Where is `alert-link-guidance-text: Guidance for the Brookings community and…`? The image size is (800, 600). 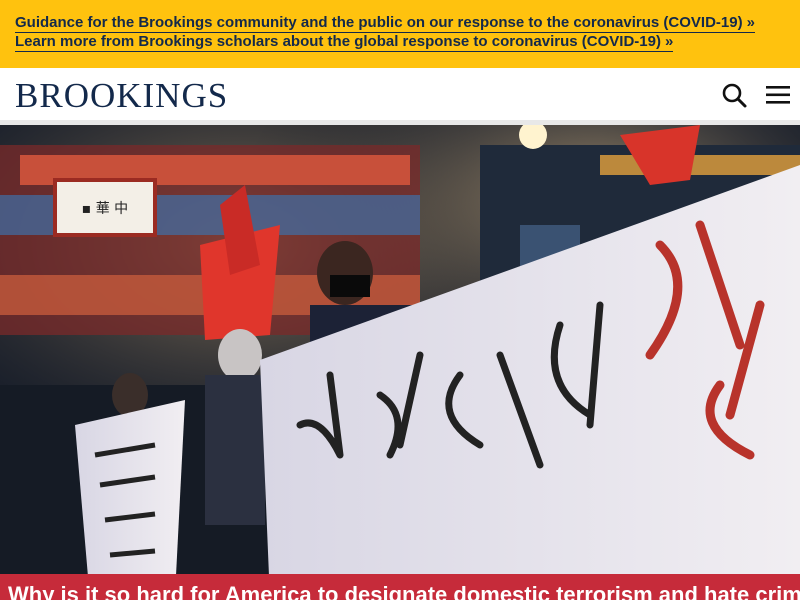 alert-link-guidance-text: Guidance for the Brookings community and… is located at coordinates (379, 22).